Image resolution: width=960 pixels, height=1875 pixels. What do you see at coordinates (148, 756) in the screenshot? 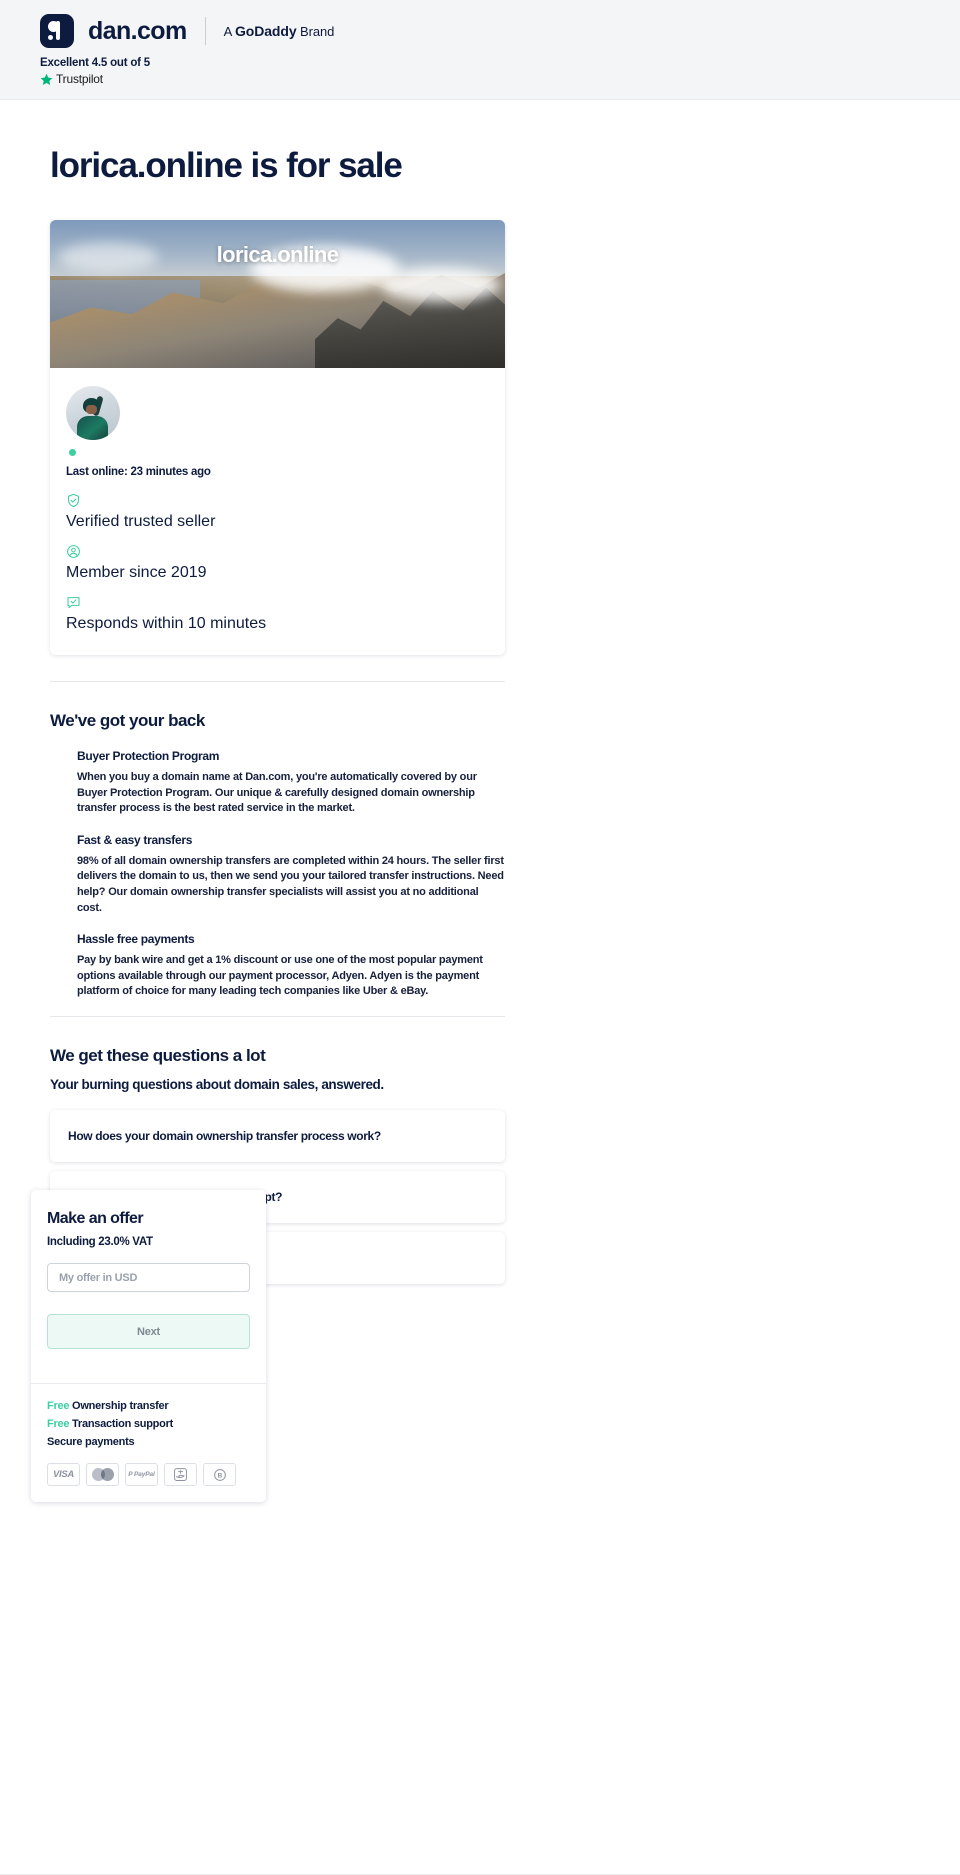
I see `benefit-title: Buyer Protection Program` at bounding box center [148, 756].